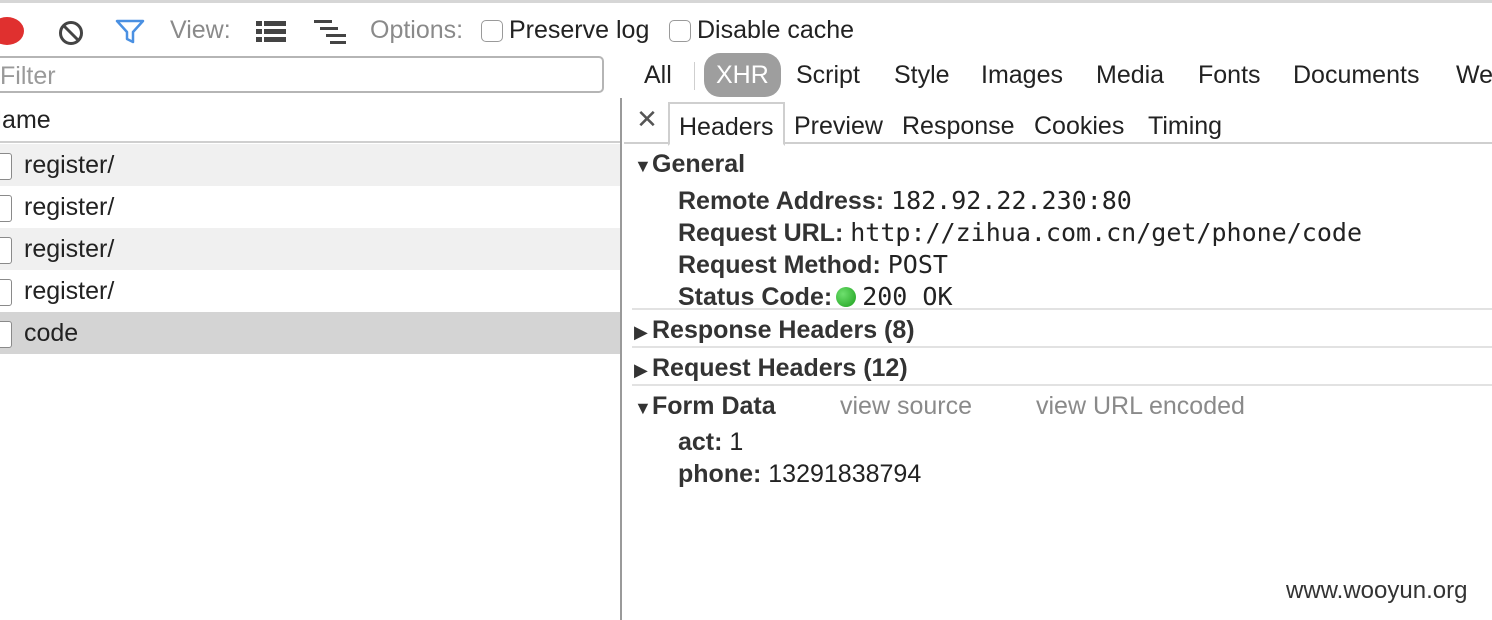 The width and height of the screenshot is (1492, 620). Describe the element at coordinates (828, 75) in the screenshot. I see `type-filter-script: Script` at that location.